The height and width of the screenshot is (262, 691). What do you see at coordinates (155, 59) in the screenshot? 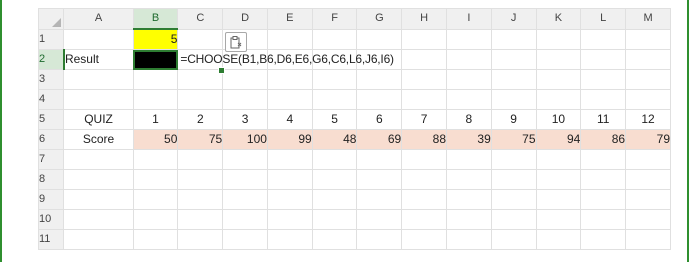
I see `cell-b2-selected` at bounding box center [155, 59].